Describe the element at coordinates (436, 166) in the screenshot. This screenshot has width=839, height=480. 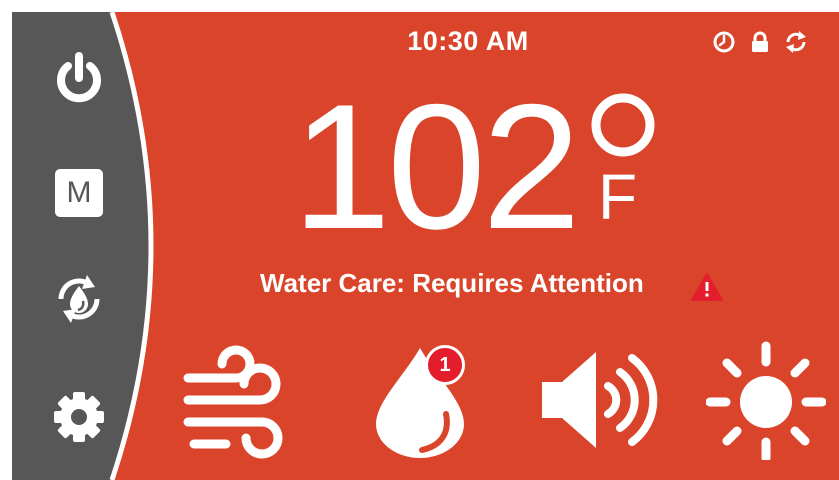
I see `temperature-value: 102` at that location.